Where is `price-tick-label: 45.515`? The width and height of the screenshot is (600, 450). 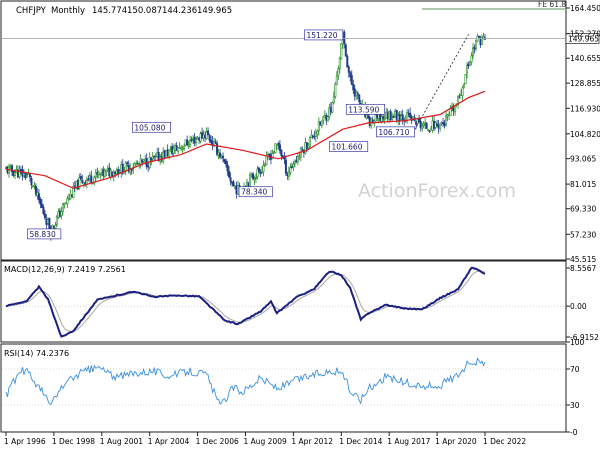 price-tick-label: 45.515 is located at coordinates (583, 259).